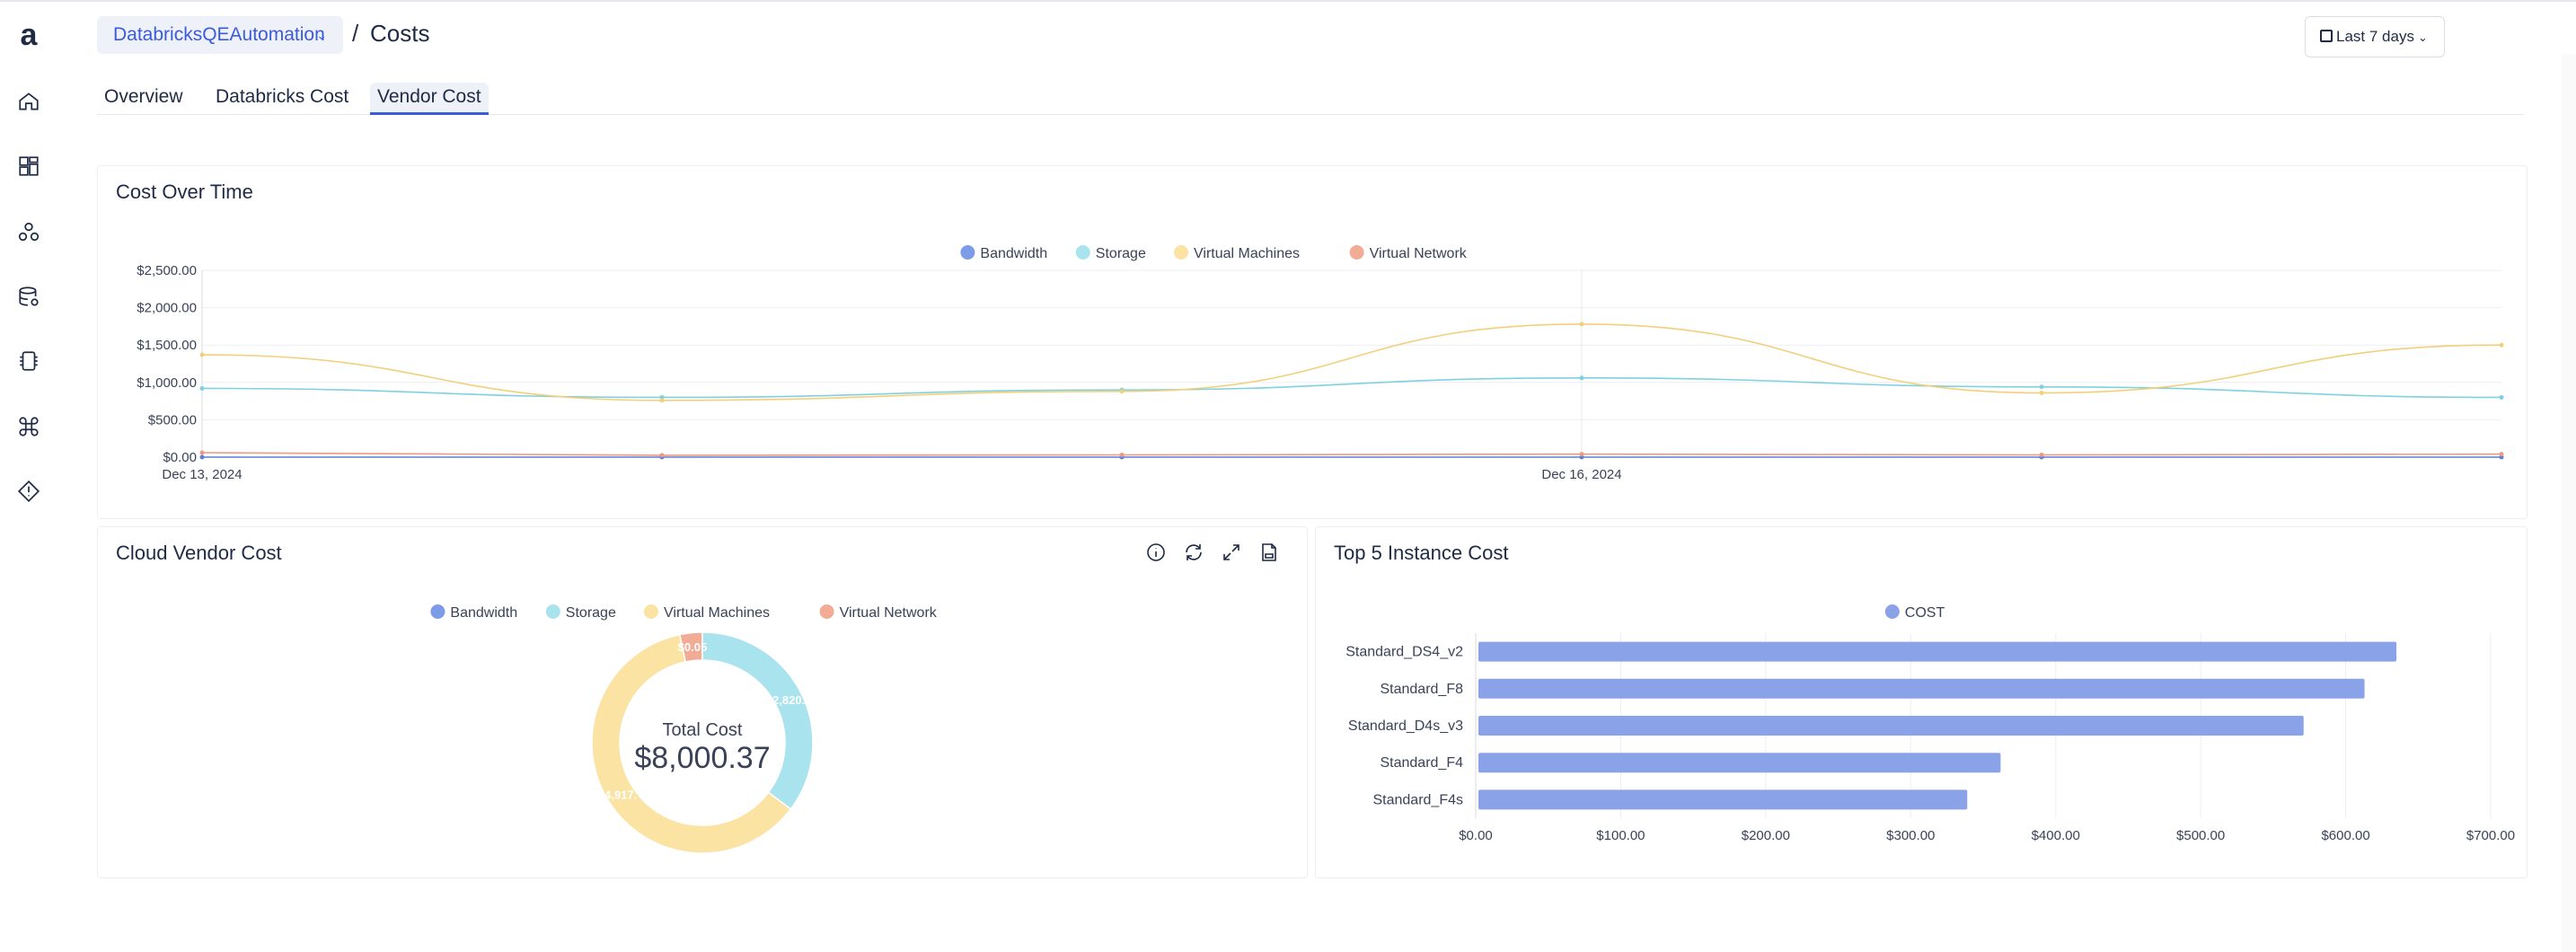 Image resolution: width=2576 pixels, height=952 pixels. What do you see at coordinates (693, 647) in the screenshot?
I see `slice-label: $0.05` at bounding box center [693, 647].